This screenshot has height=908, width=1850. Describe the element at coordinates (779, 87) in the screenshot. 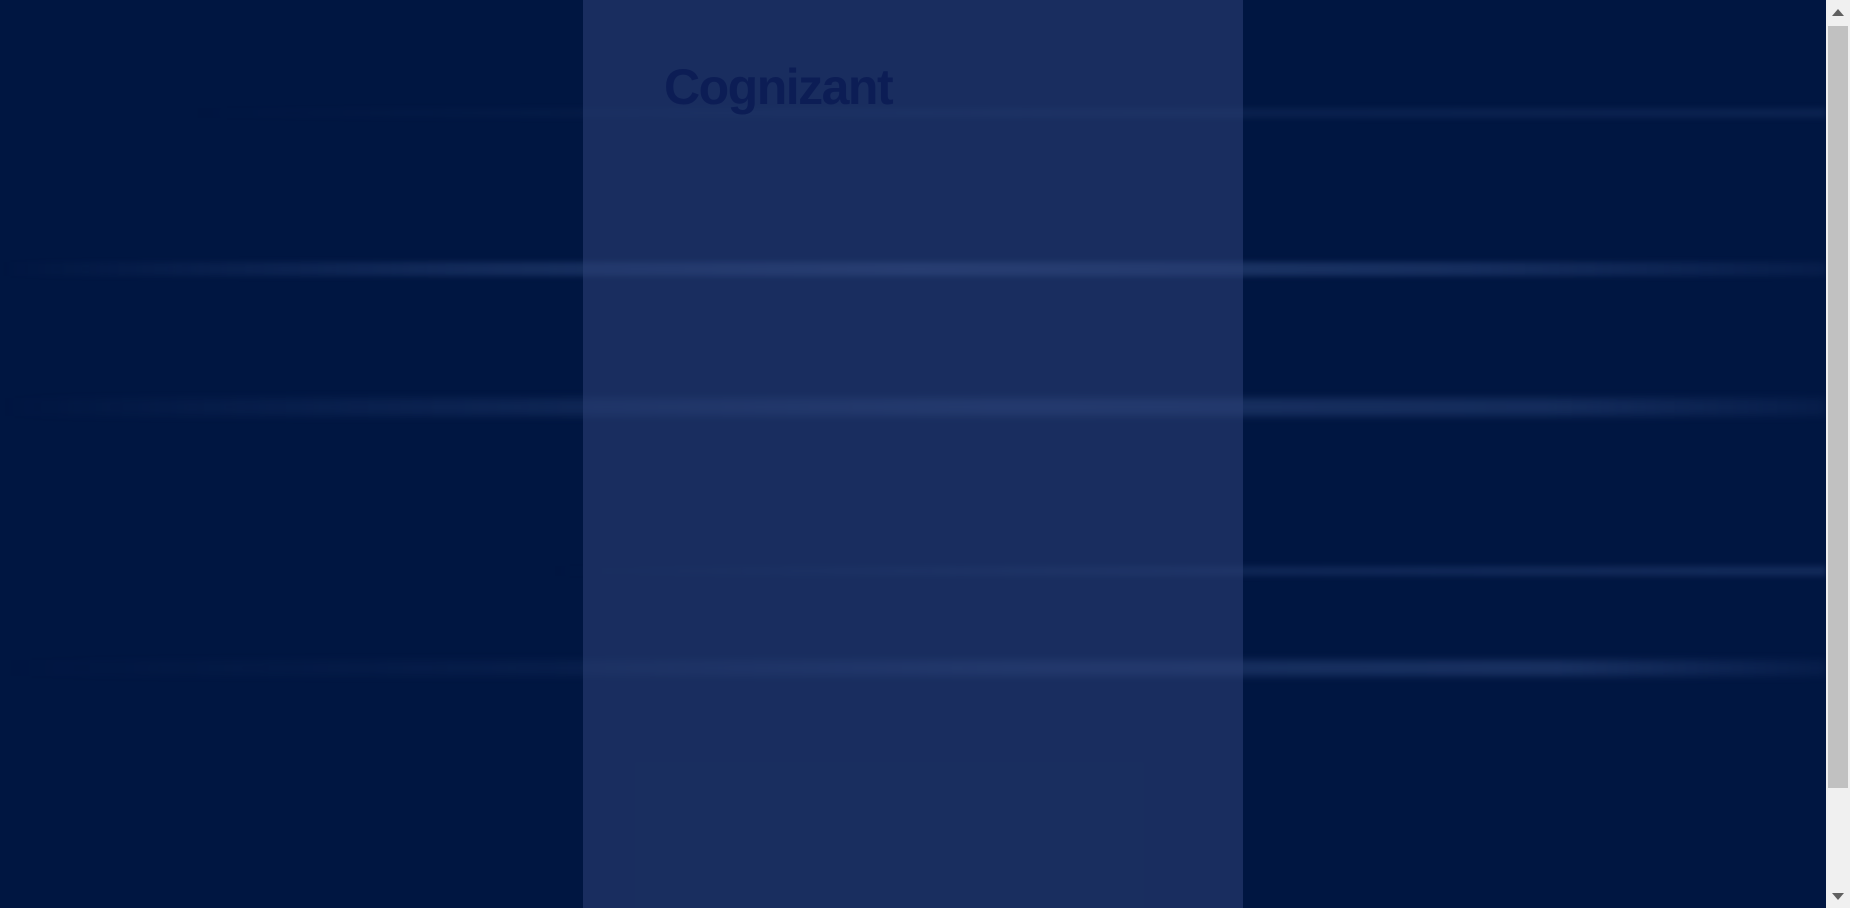

I see `cognizant-logo: Cognizant` at that location.